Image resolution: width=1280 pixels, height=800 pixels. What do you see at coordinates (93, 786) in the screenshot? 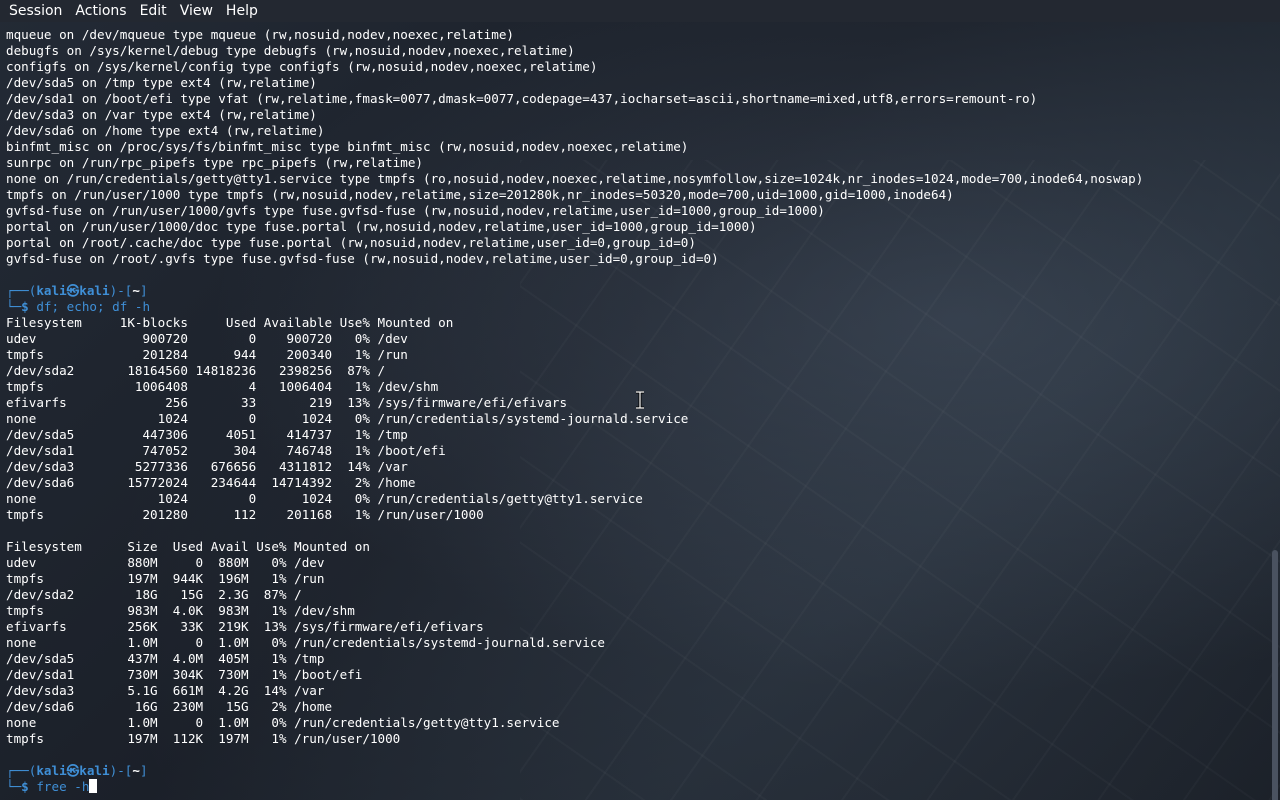
I see `text-cursor` at bounding box center [93, 786].